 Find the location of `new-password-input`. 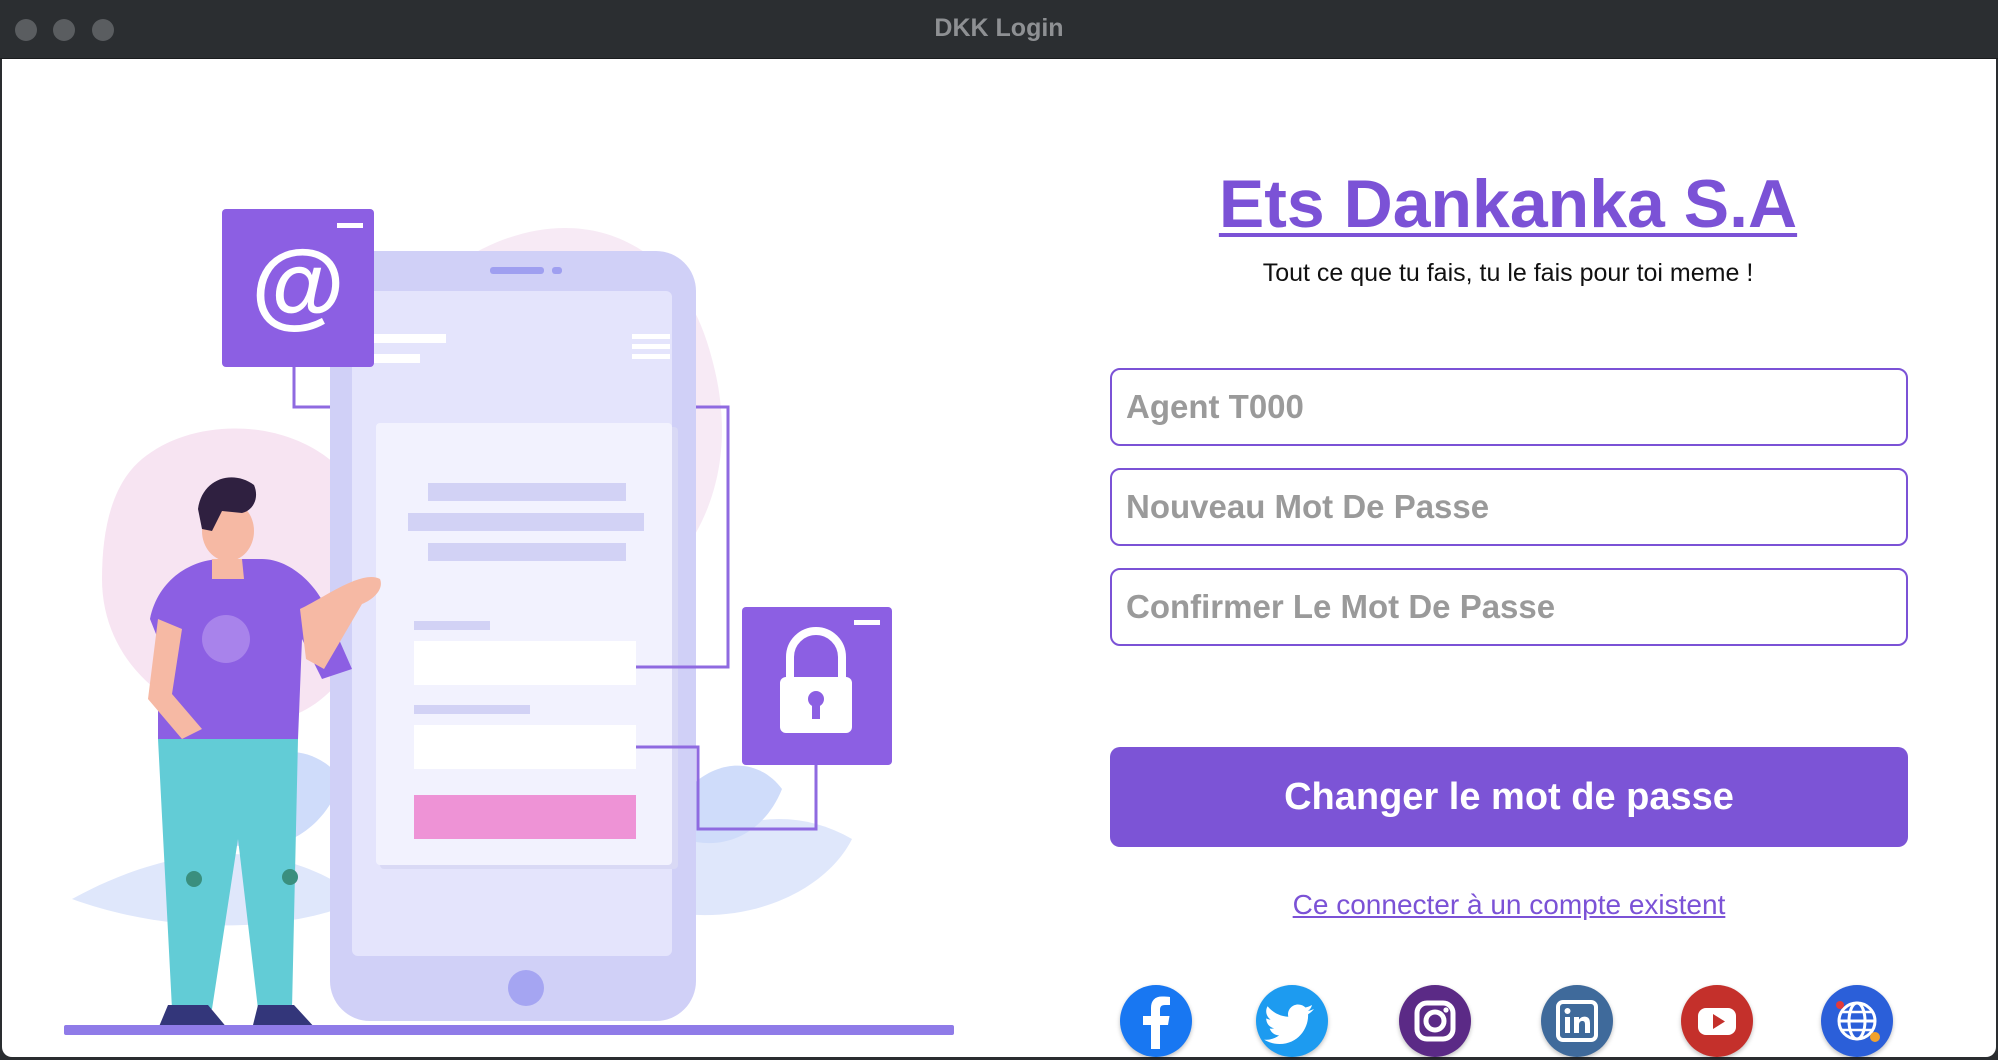

new-password-input is located at coordinates (1509, 507).